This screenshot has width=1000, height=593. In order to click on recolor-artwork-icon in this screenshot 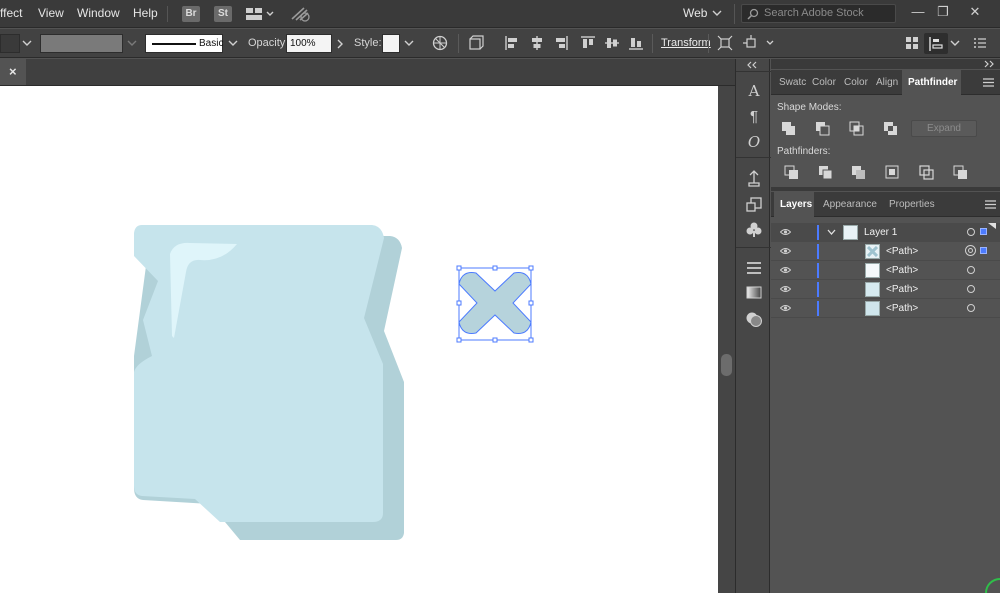, I will do `click(440, 43)`.